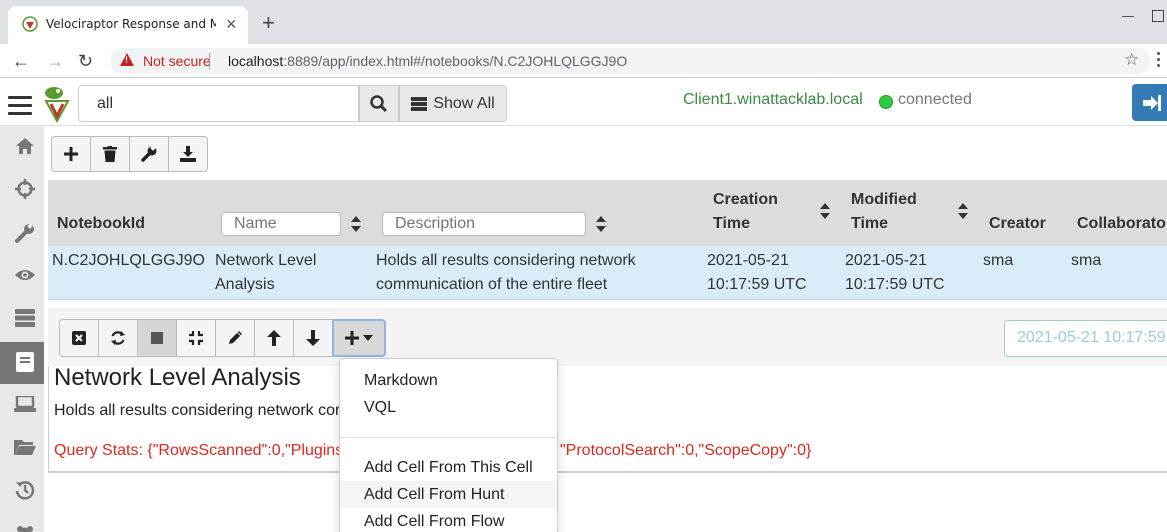 Image resolution: width=1167 pixels, height=532 pixels. What do you see at coordinates (57, 104) in the screenshot?
I see `velociraptor-logo-icon` at bounding box center [57, 104].